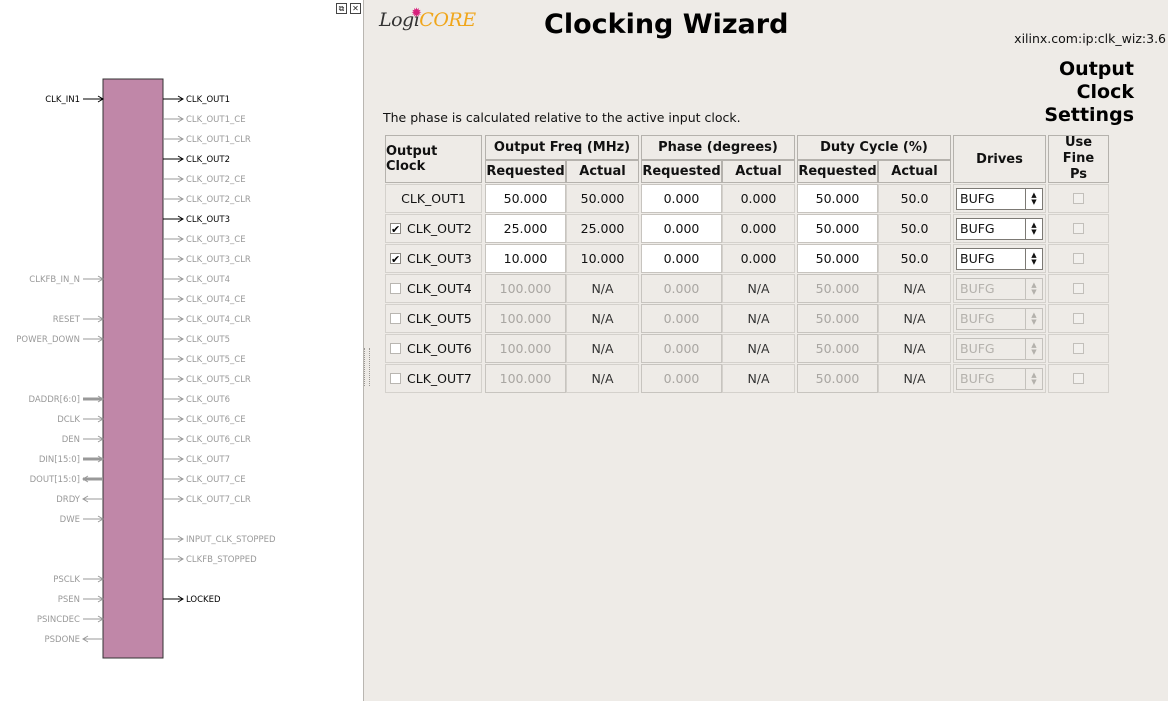 The image size is (1168, 701). Describe the element at coordinates (221, 560) in the screenshot. I see `output-port-label: CLKFB_STOPPED` at that location.